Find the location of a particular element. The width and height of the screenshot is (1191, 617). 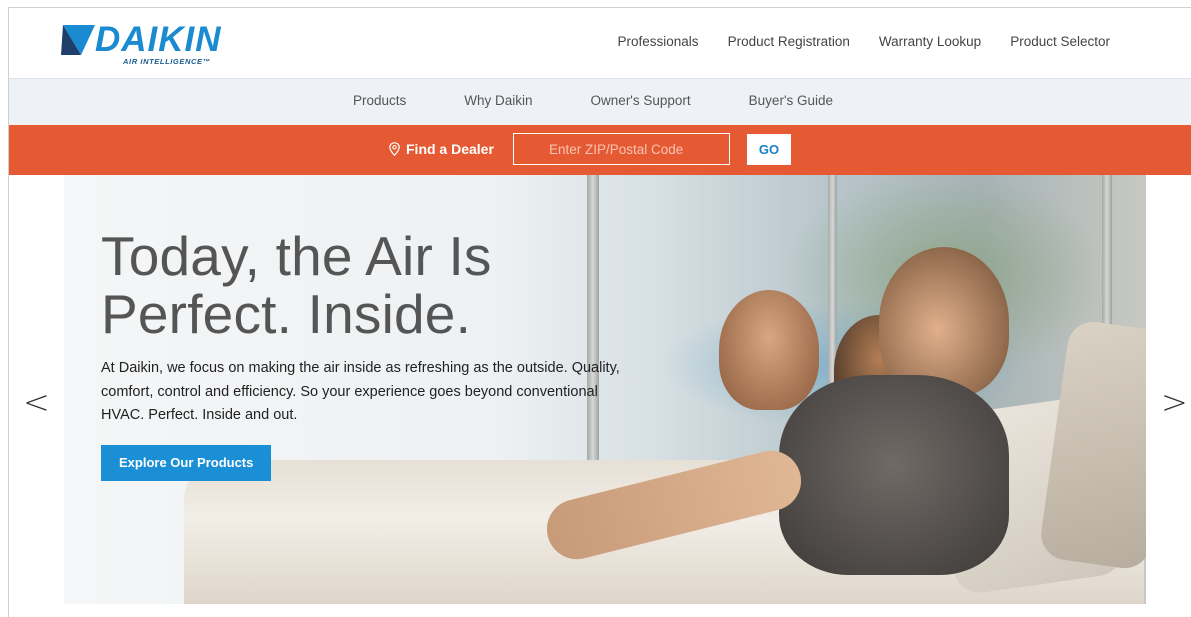

utility-link-professionals: Professionals is located at coordinates (658, 41).